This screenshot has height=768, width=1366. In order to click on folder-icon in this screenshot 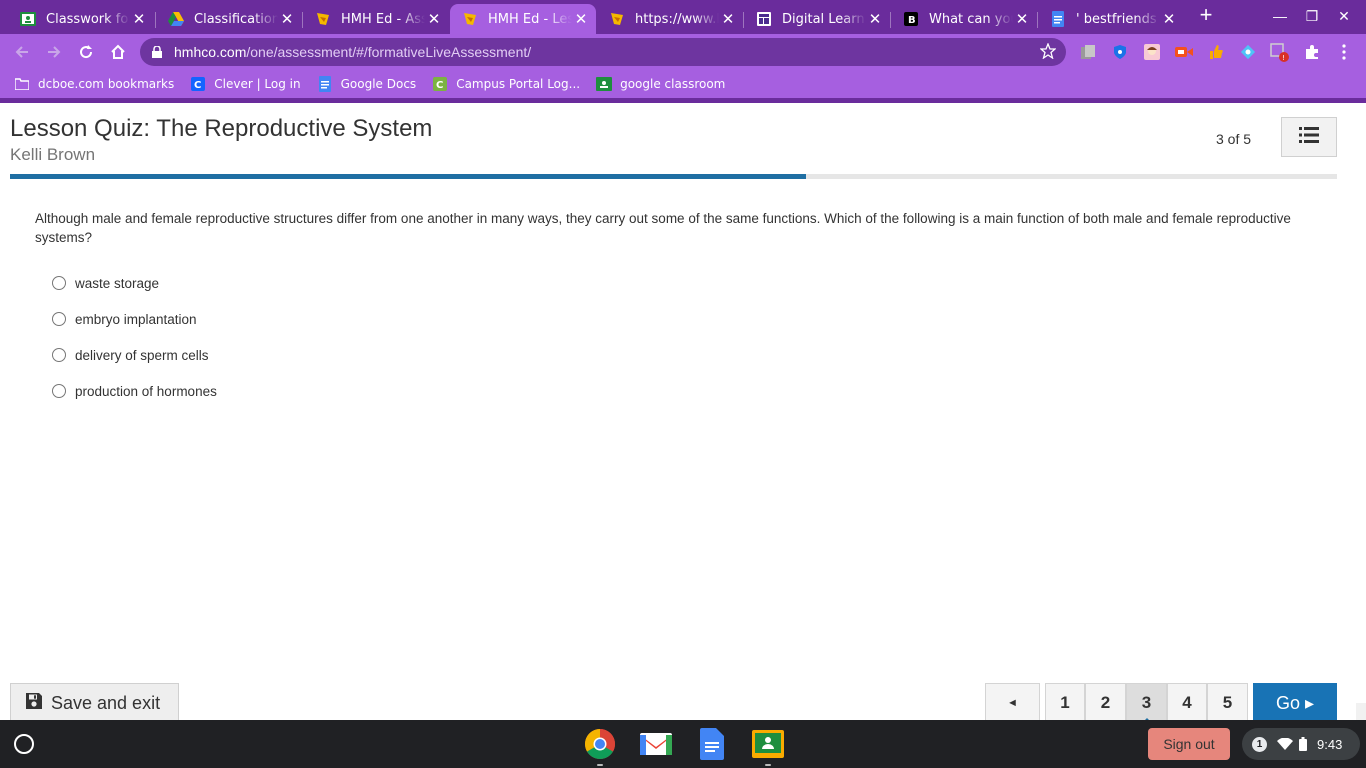, I will do `click(22, 84)`.